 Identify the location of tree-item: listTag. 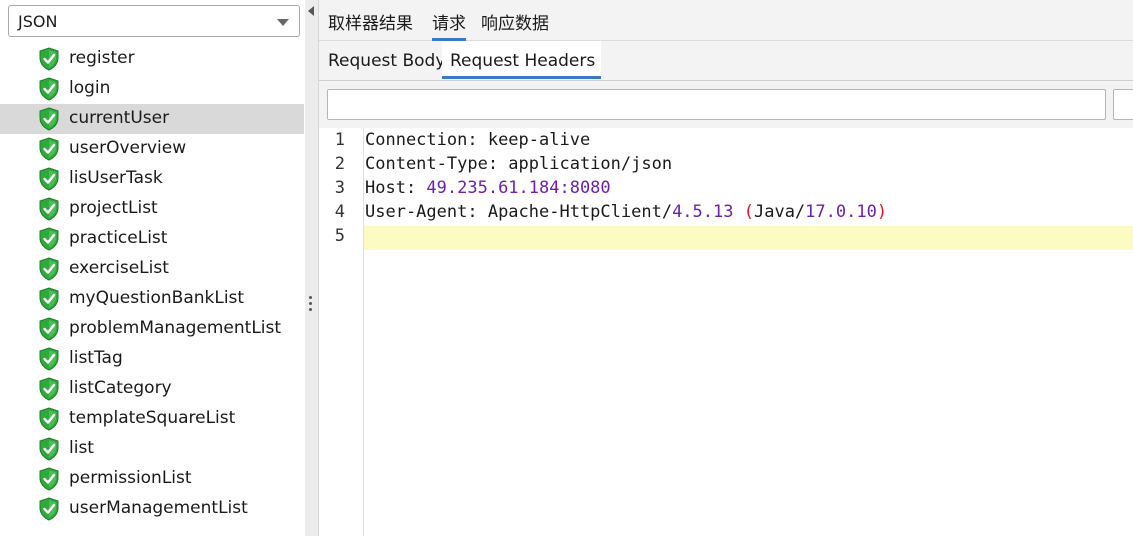
(152, 359).